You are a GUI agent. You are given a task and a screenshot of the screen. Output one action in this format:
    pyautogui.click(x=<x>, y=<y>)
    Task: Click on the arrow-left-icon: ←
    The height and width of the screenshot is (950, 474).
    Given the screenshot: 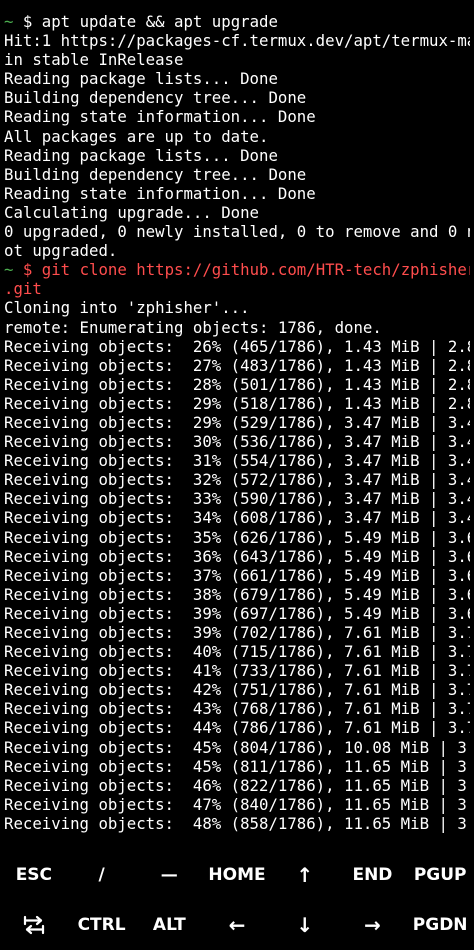 What is the action you would take?
    pyautogui.click(x=237, y=925)
    